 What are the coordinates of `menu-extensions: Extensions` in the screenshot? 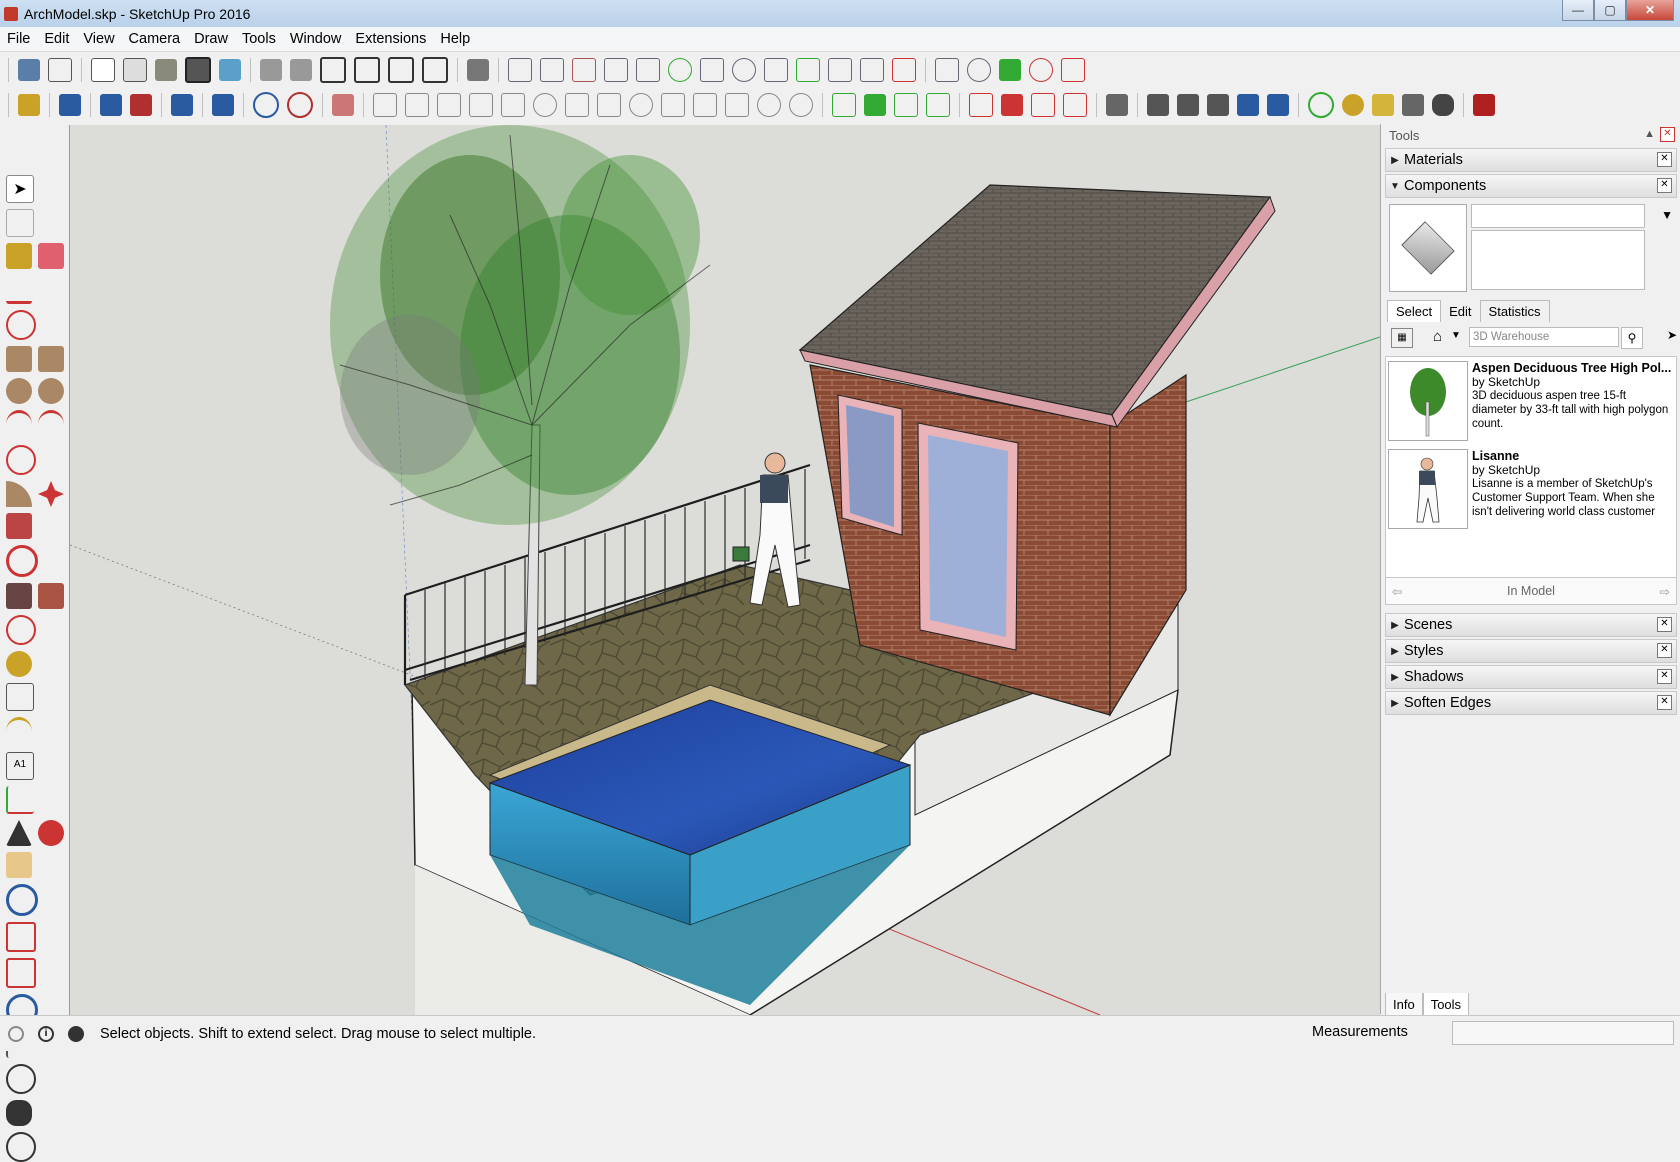 It's located at (390, 39).